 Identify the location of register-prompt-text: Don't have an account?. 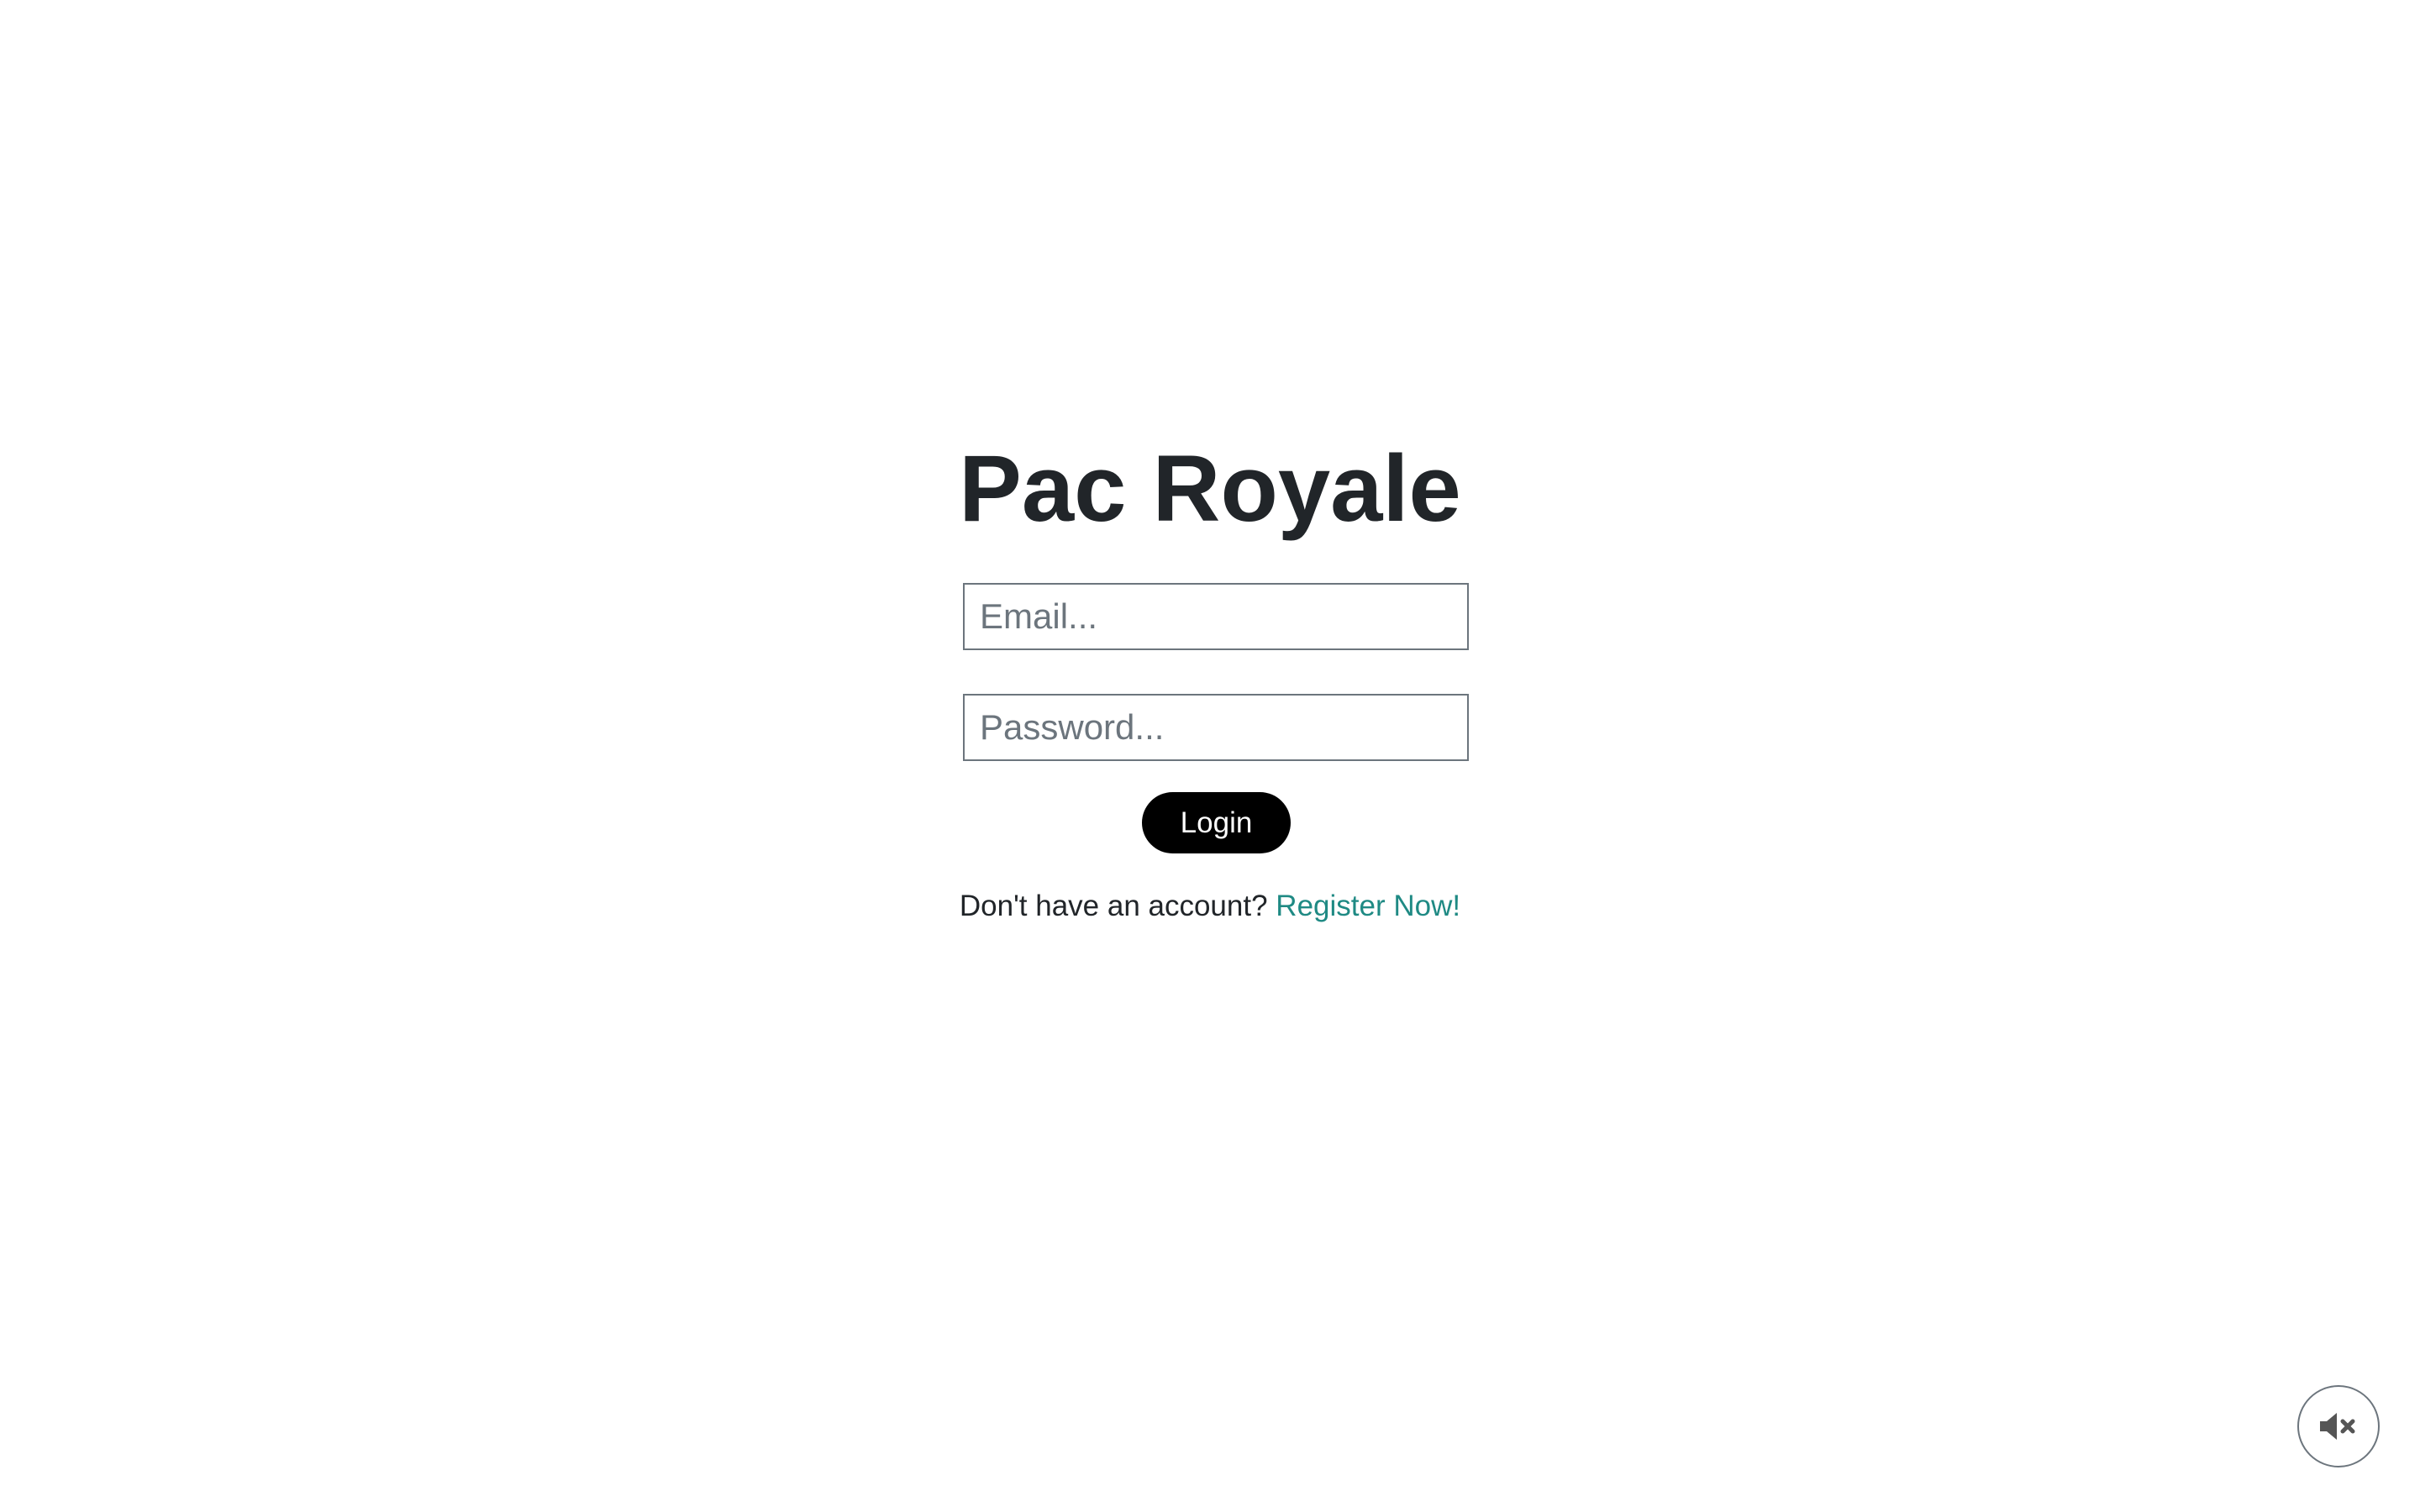
(1113, 906).